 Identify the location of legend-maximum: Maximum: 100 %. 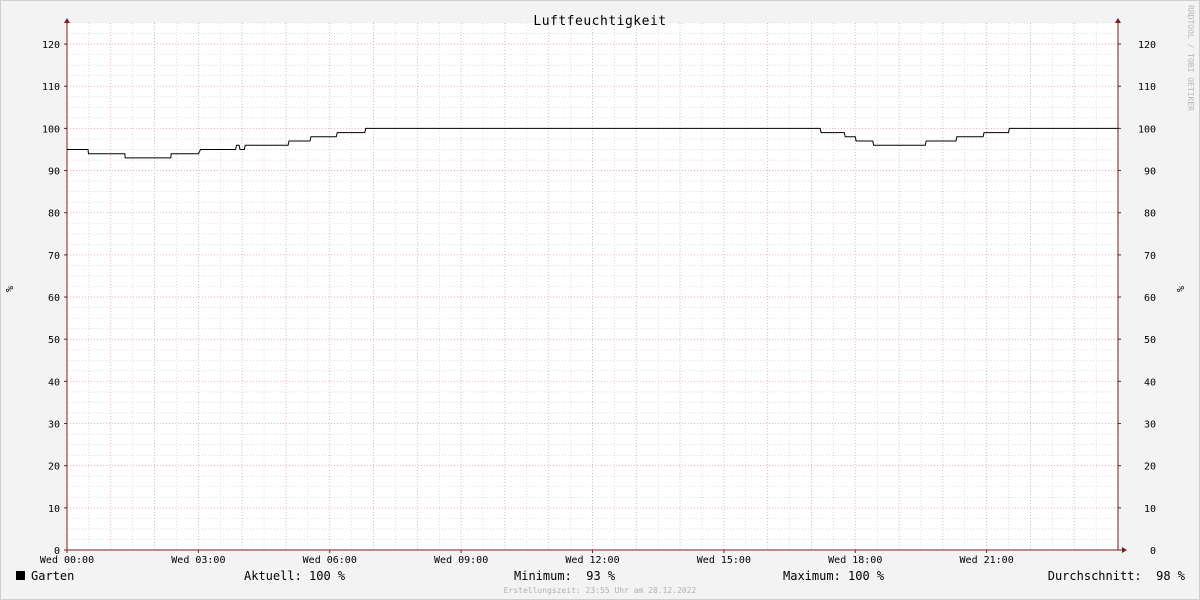
(834, 576).